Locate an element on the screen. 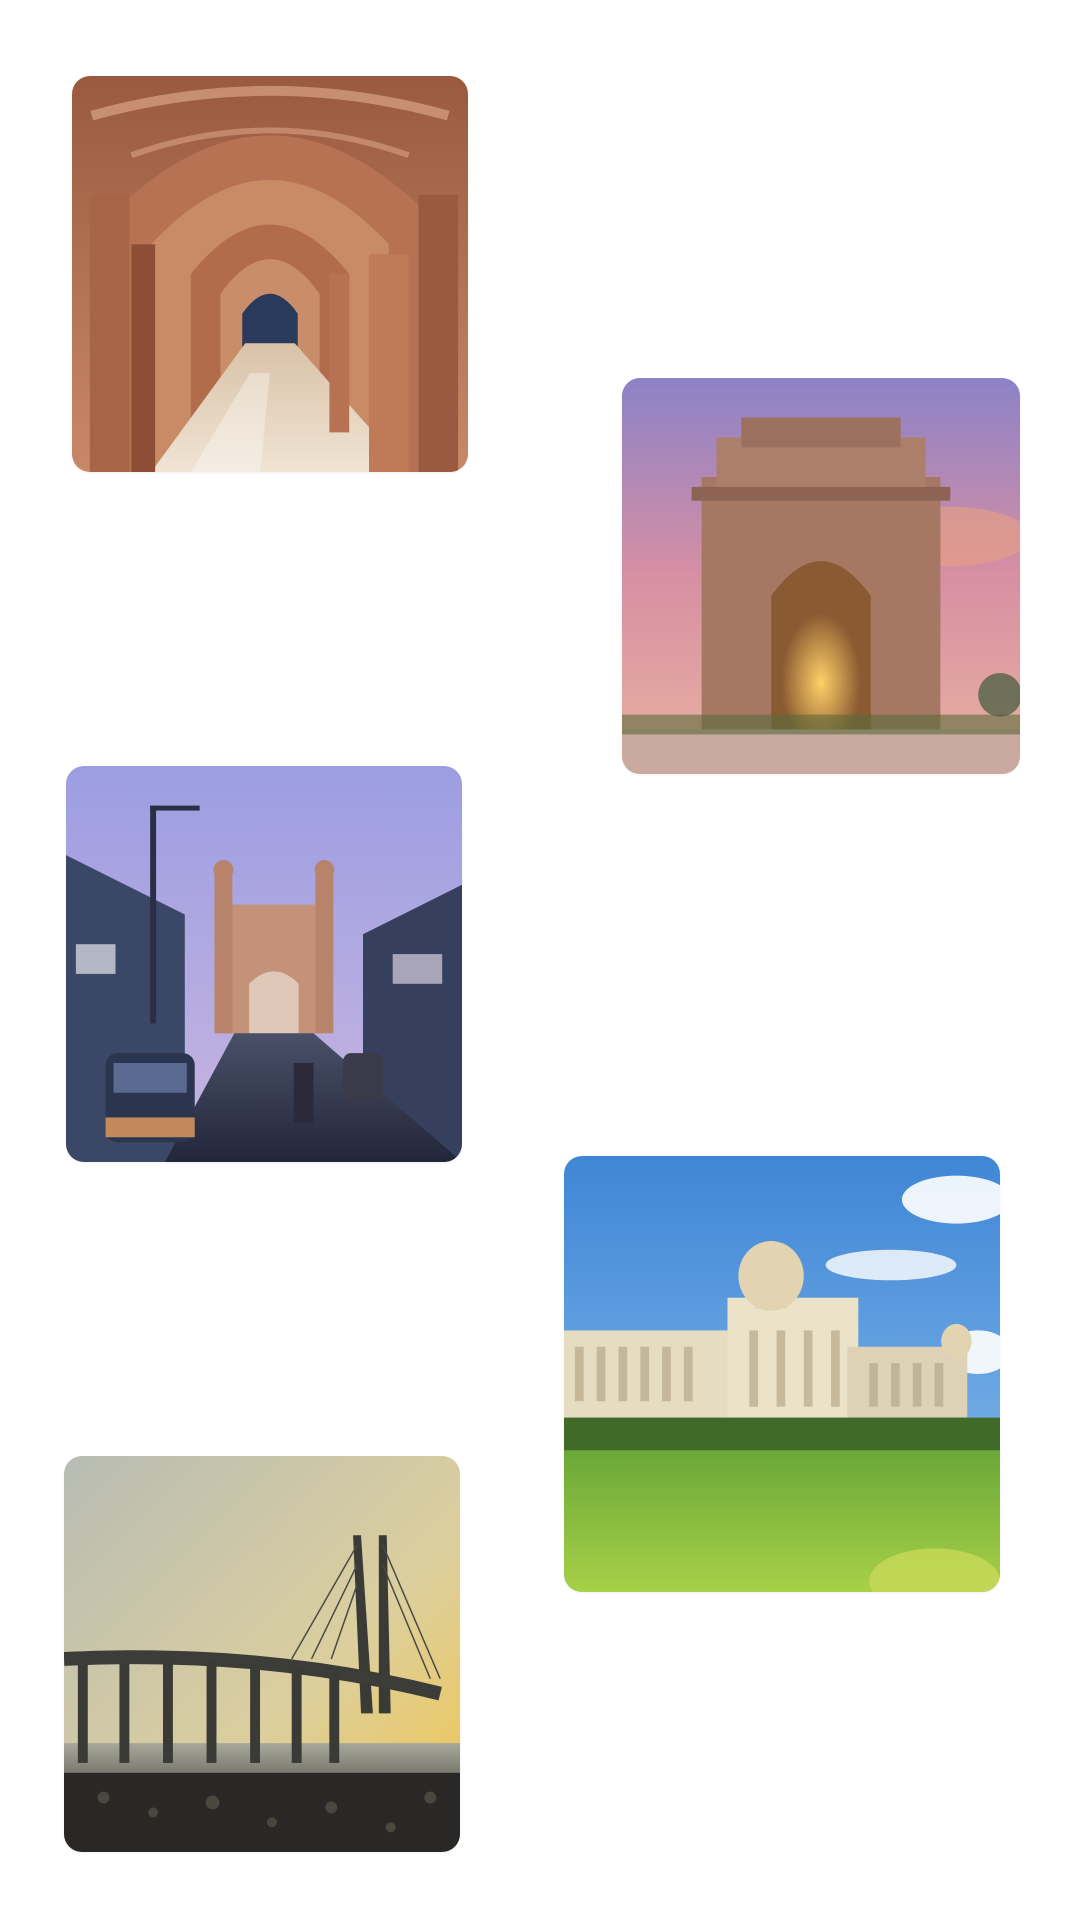 Image resolution: width=1080 pixels, height=1920 pixels. photo-card-arched-corridor is located at coordinates (270, 274).